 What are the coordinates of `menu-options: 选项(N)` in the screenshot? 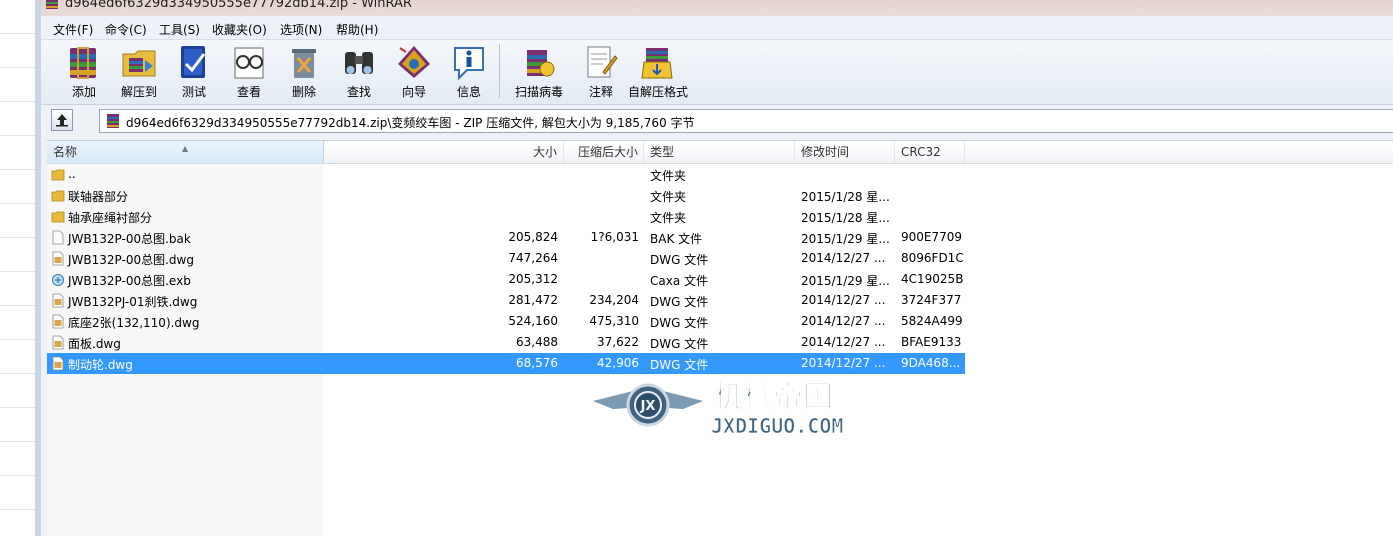 It's located at (301, 29).